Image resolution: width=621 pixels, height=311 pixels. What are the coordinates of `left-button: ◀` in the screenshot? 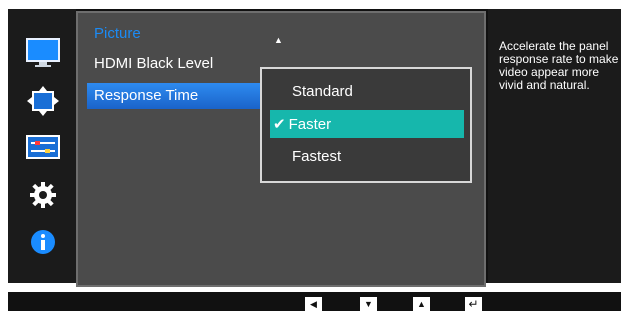 It's located at (313, 304).